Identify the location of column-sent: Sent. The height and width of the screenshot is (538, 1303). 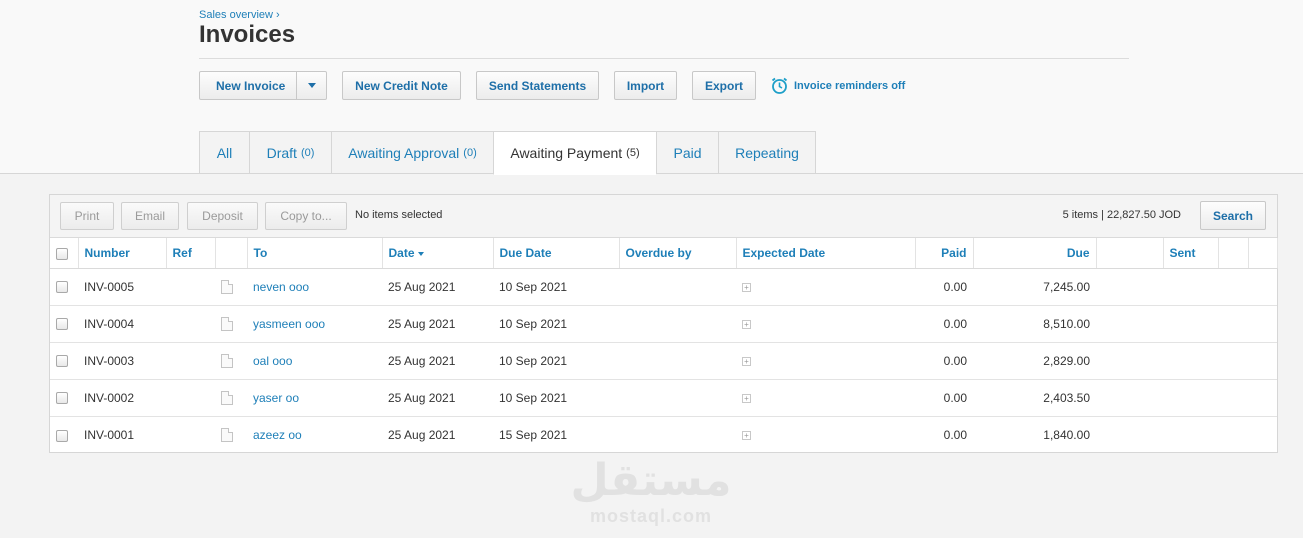
(1191, 253).